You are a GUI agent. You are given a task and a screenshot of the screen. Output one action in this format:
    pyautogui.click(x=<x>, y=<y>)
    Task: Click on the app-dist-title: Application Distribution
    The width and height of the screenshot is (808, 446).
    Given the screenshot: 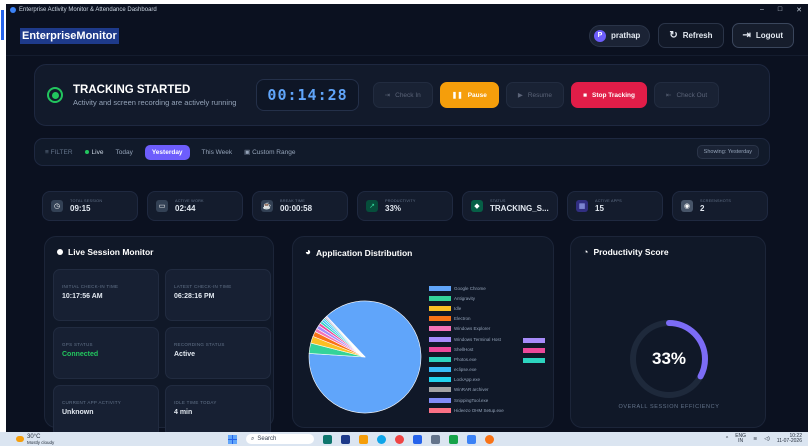 What is the action you would take?
    pyautogui.click(x=364, y=252)
    